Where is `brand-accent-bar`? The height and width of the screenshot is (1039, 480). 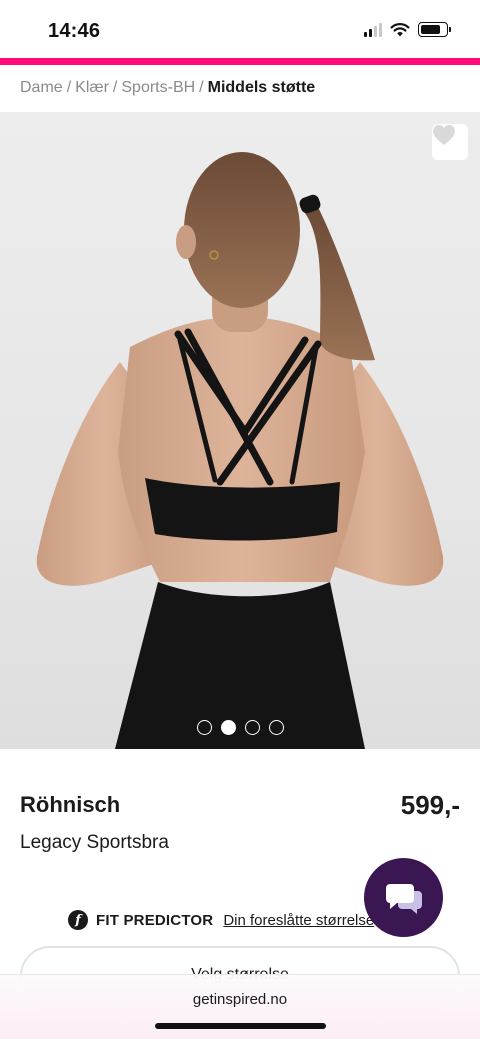 brand-accent-bar is located at coordinates (240, 61).